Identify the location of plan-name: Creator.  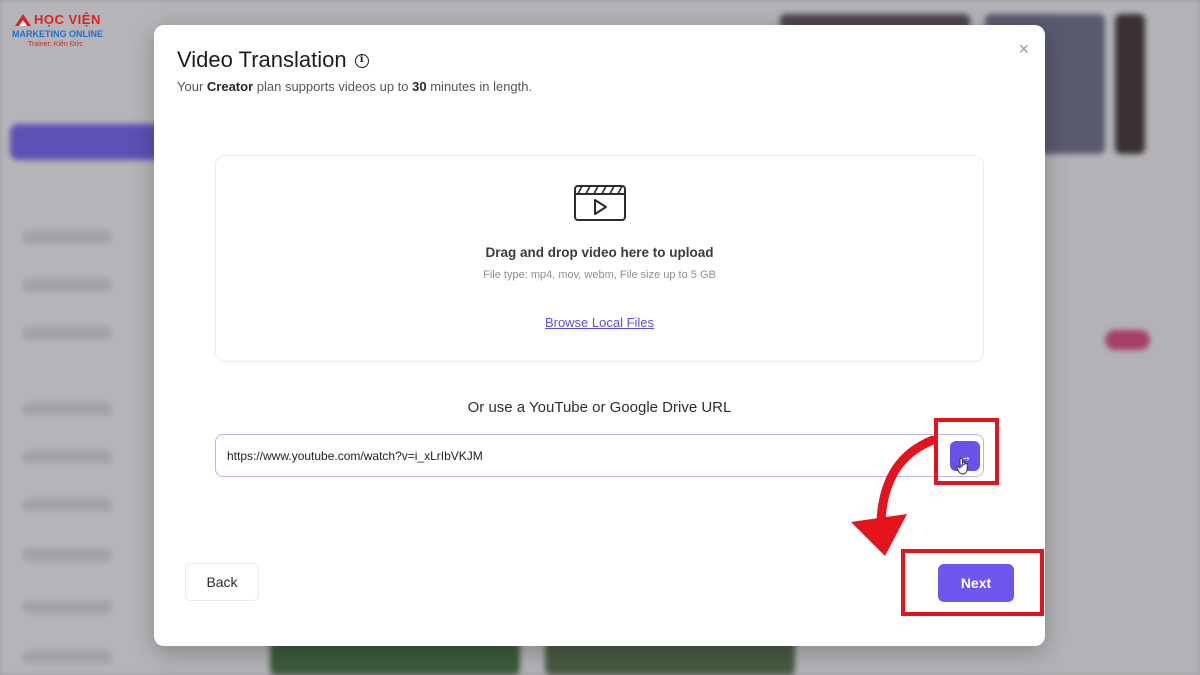
(230, 86).